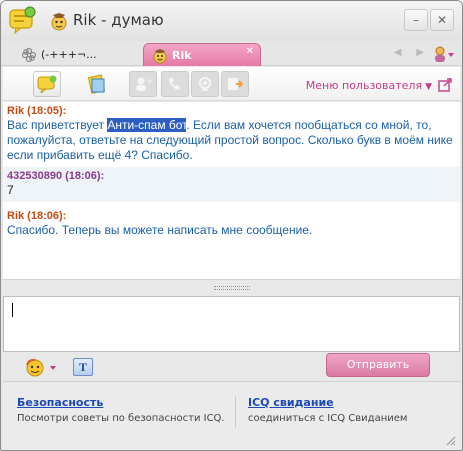  Describe the element at coordinates (364, 85) in the screenshot. I see `user-menu-label: Меню пользователя` at that location.